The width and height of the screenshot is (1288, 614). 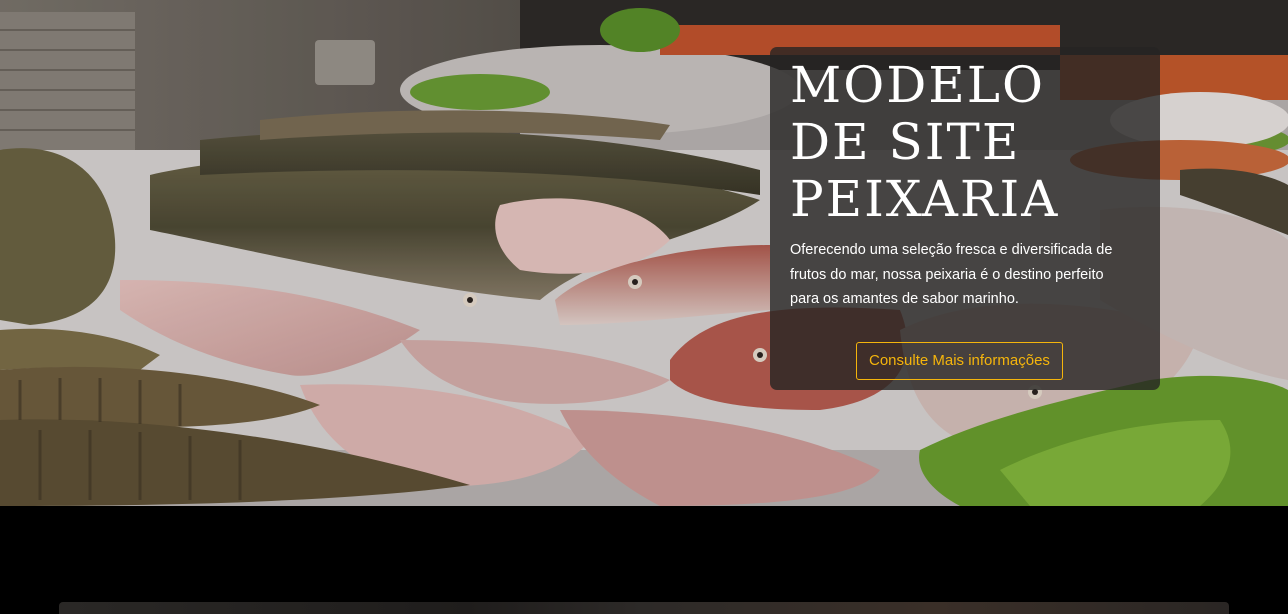 I want to click on hero-title-line: PEIXARIA, so click(x=925, y=199).